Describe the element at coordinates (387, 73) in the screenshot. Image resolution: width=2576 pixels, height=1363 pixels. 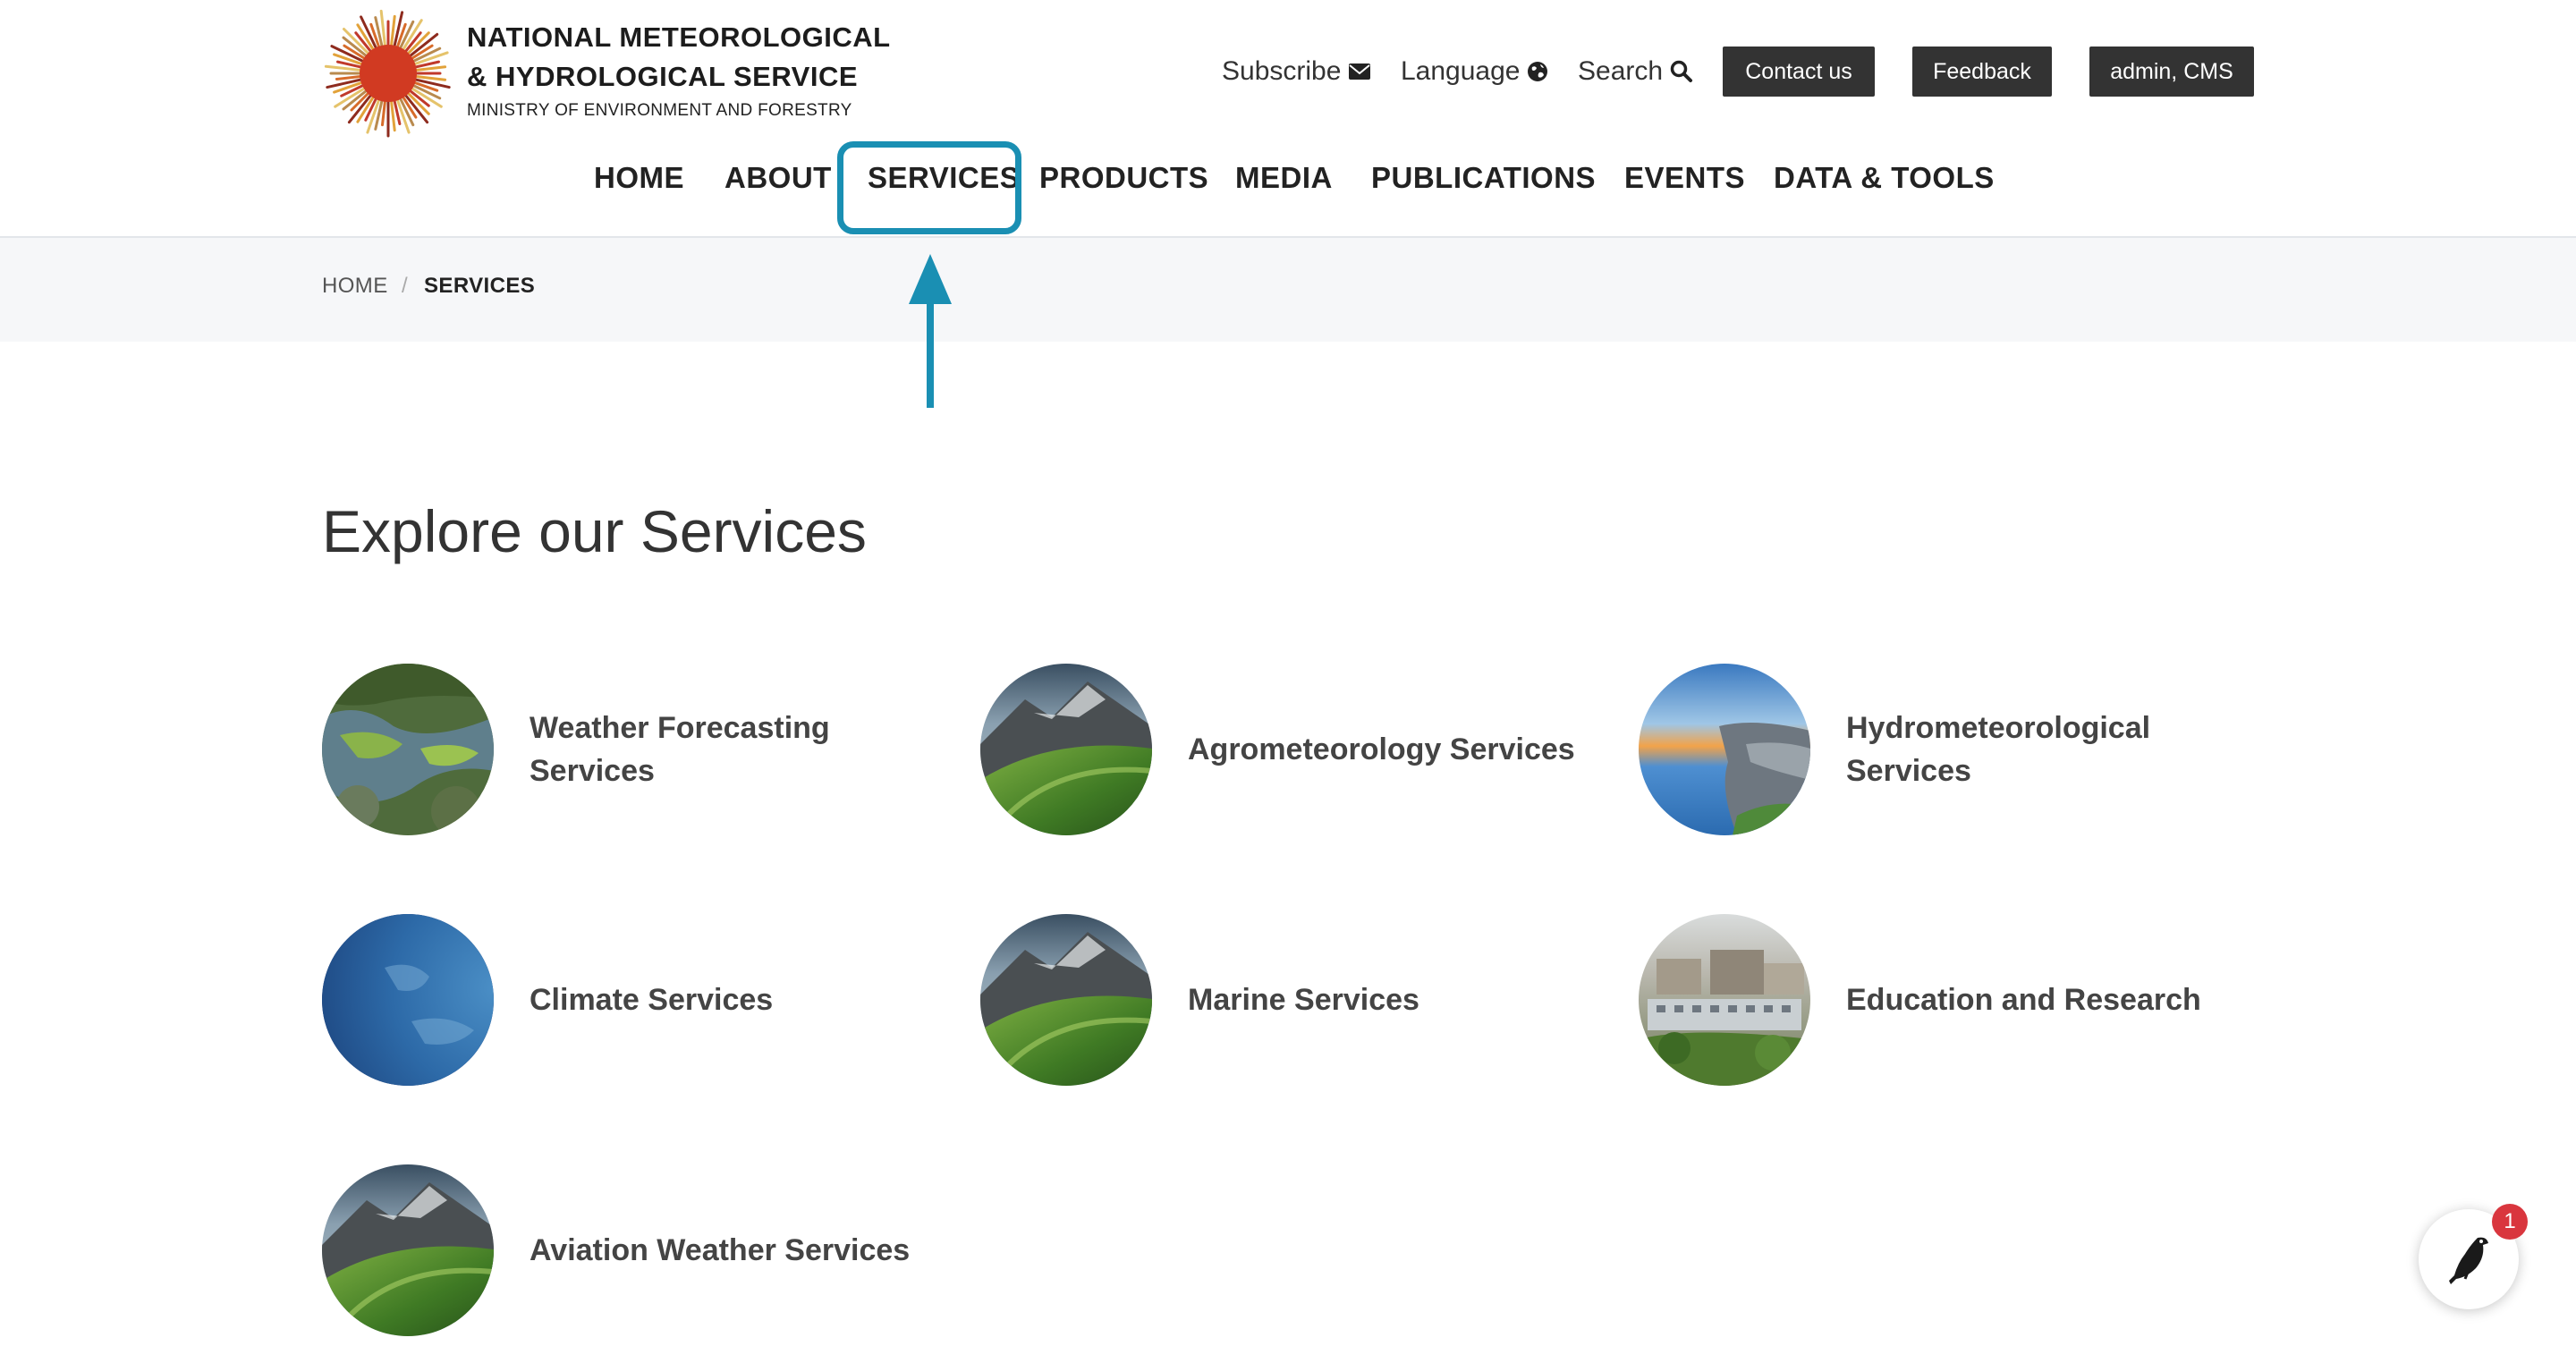
I see `sun-logo-icon` at that location.